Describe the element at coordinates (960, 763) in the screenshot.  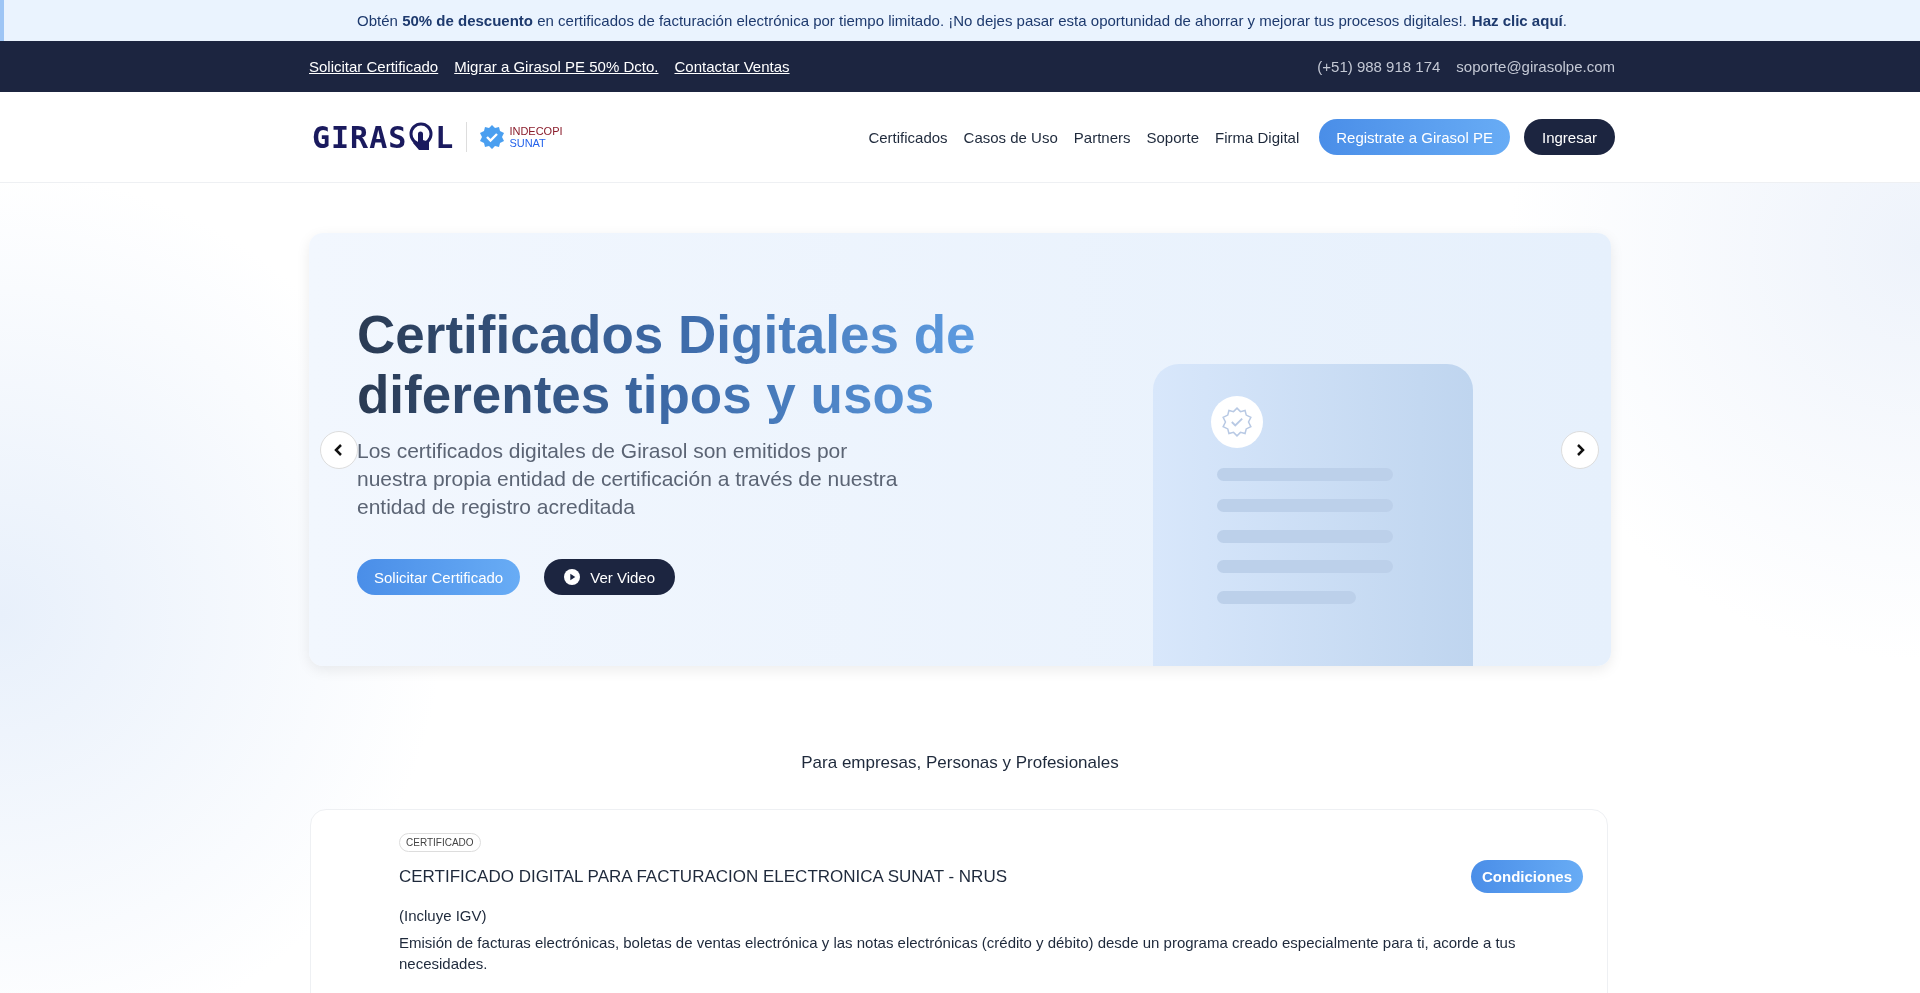
I see `section-heading: Para empresas, Personas y Profesionales` at that location.